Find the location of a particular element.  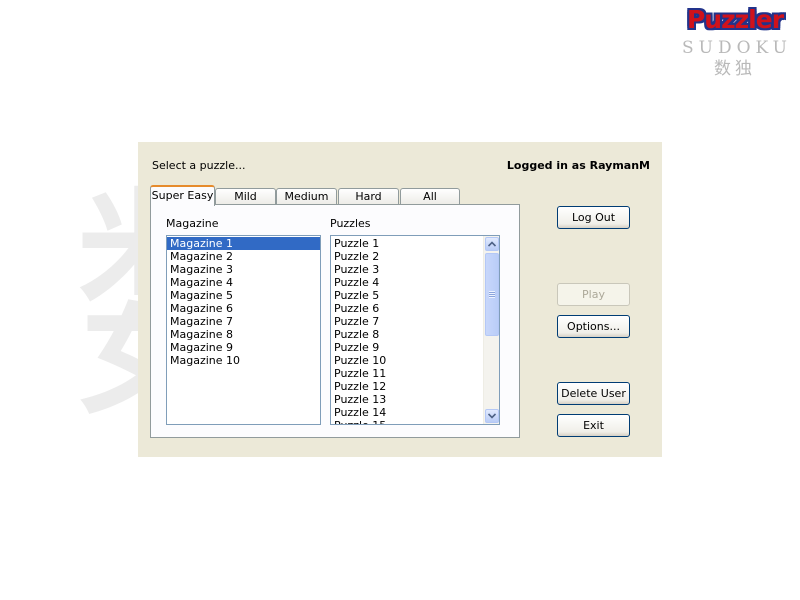

chevron-up-icon is located at coordinates (492, 244).